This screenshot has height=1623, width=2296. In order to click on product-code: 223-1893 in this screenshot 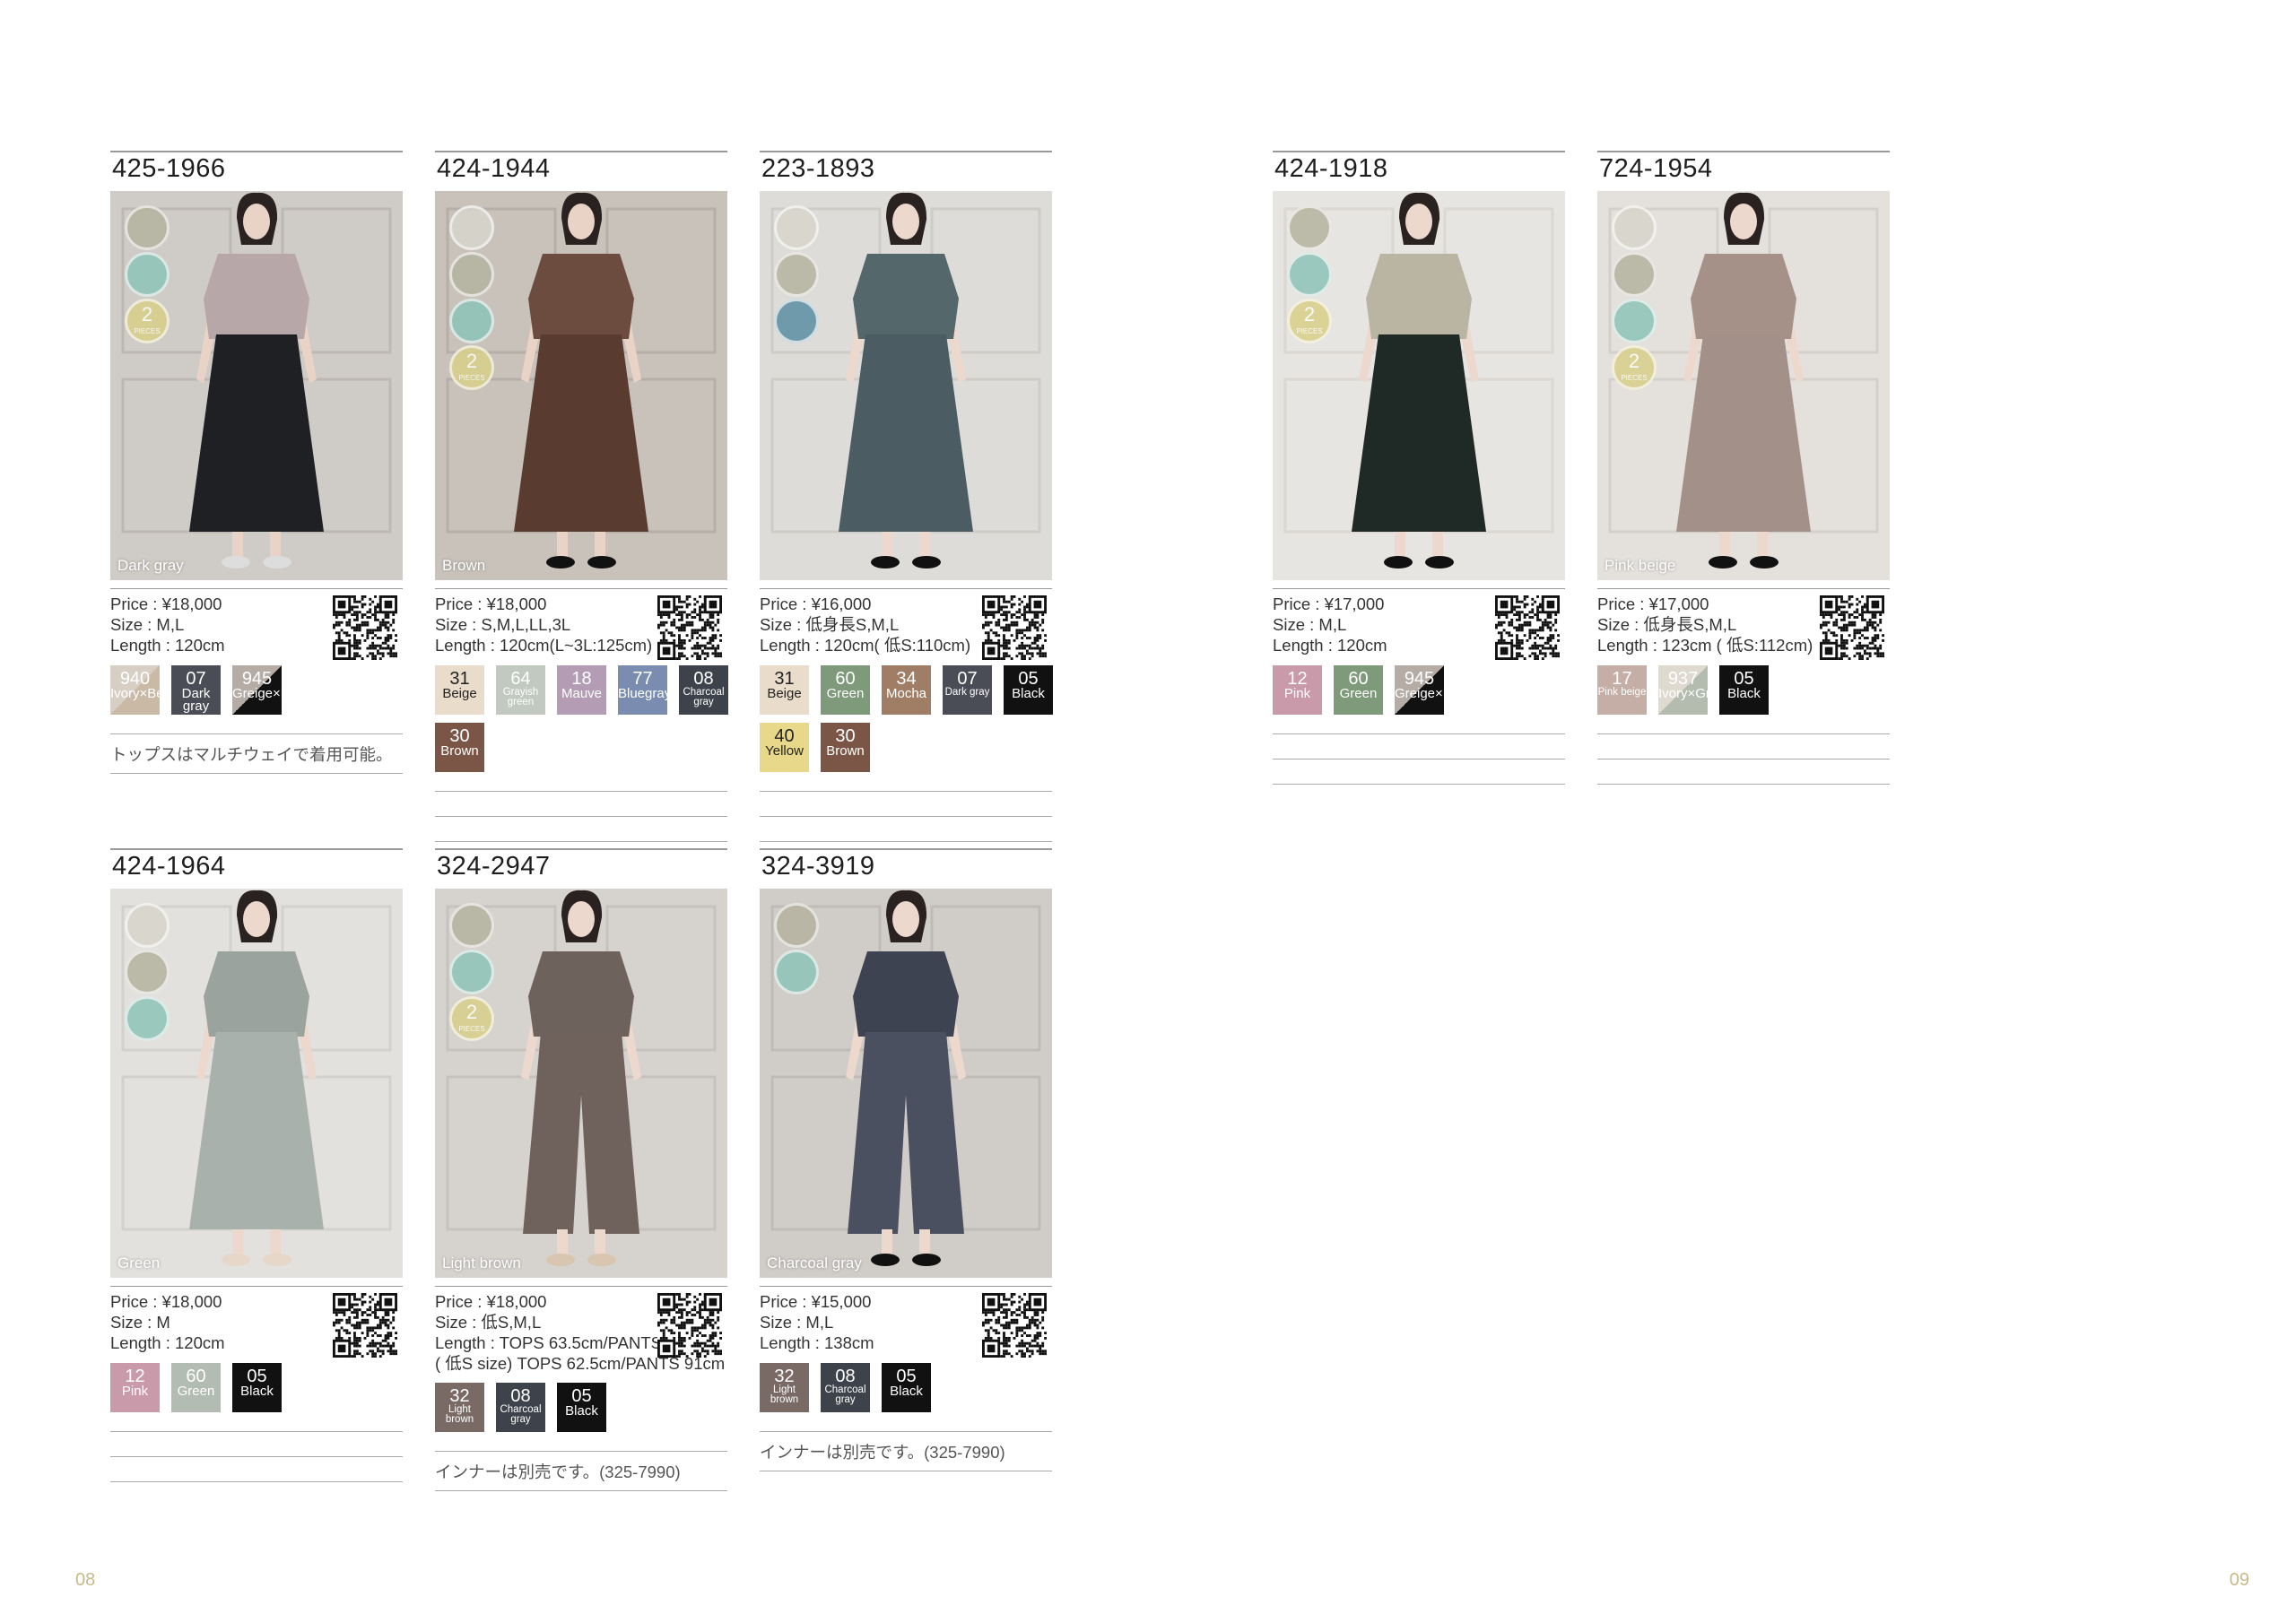, I will do `click(818, 168)`.